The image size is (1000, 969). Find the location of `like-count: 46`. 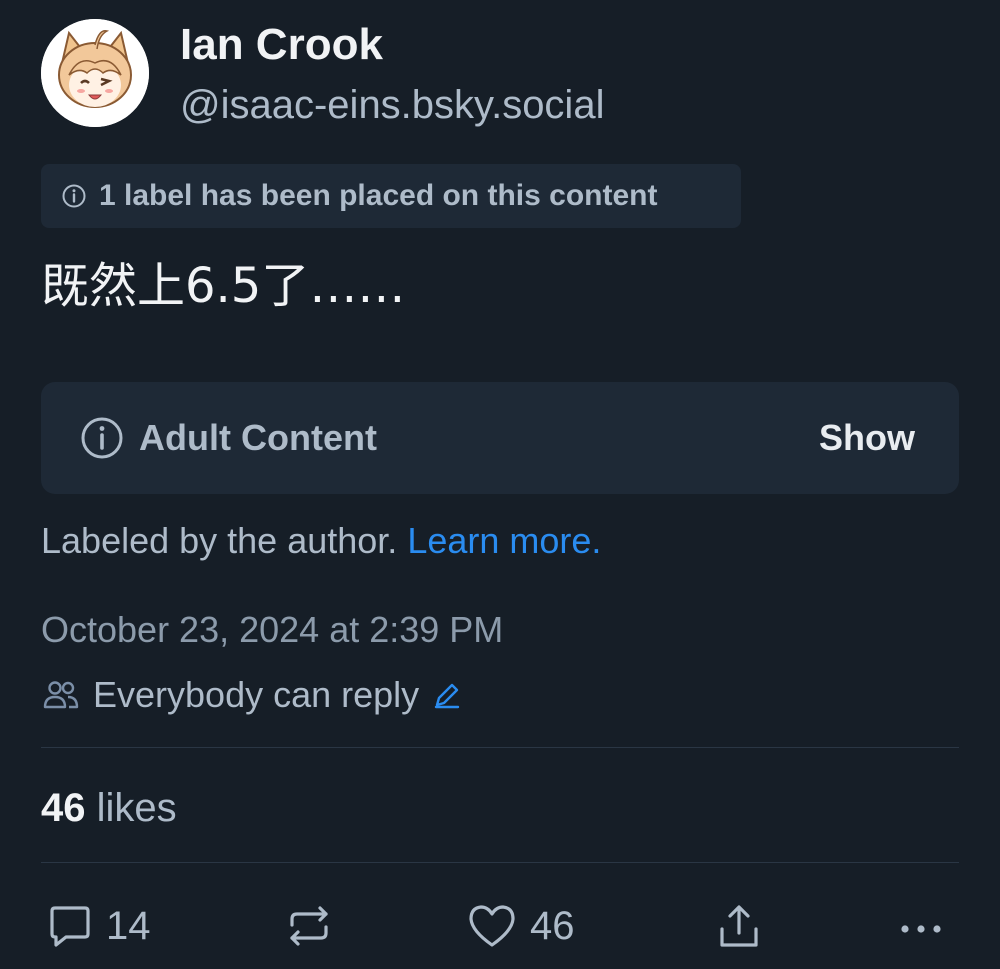

like-count: 46 is located at coordinates (552, 925).